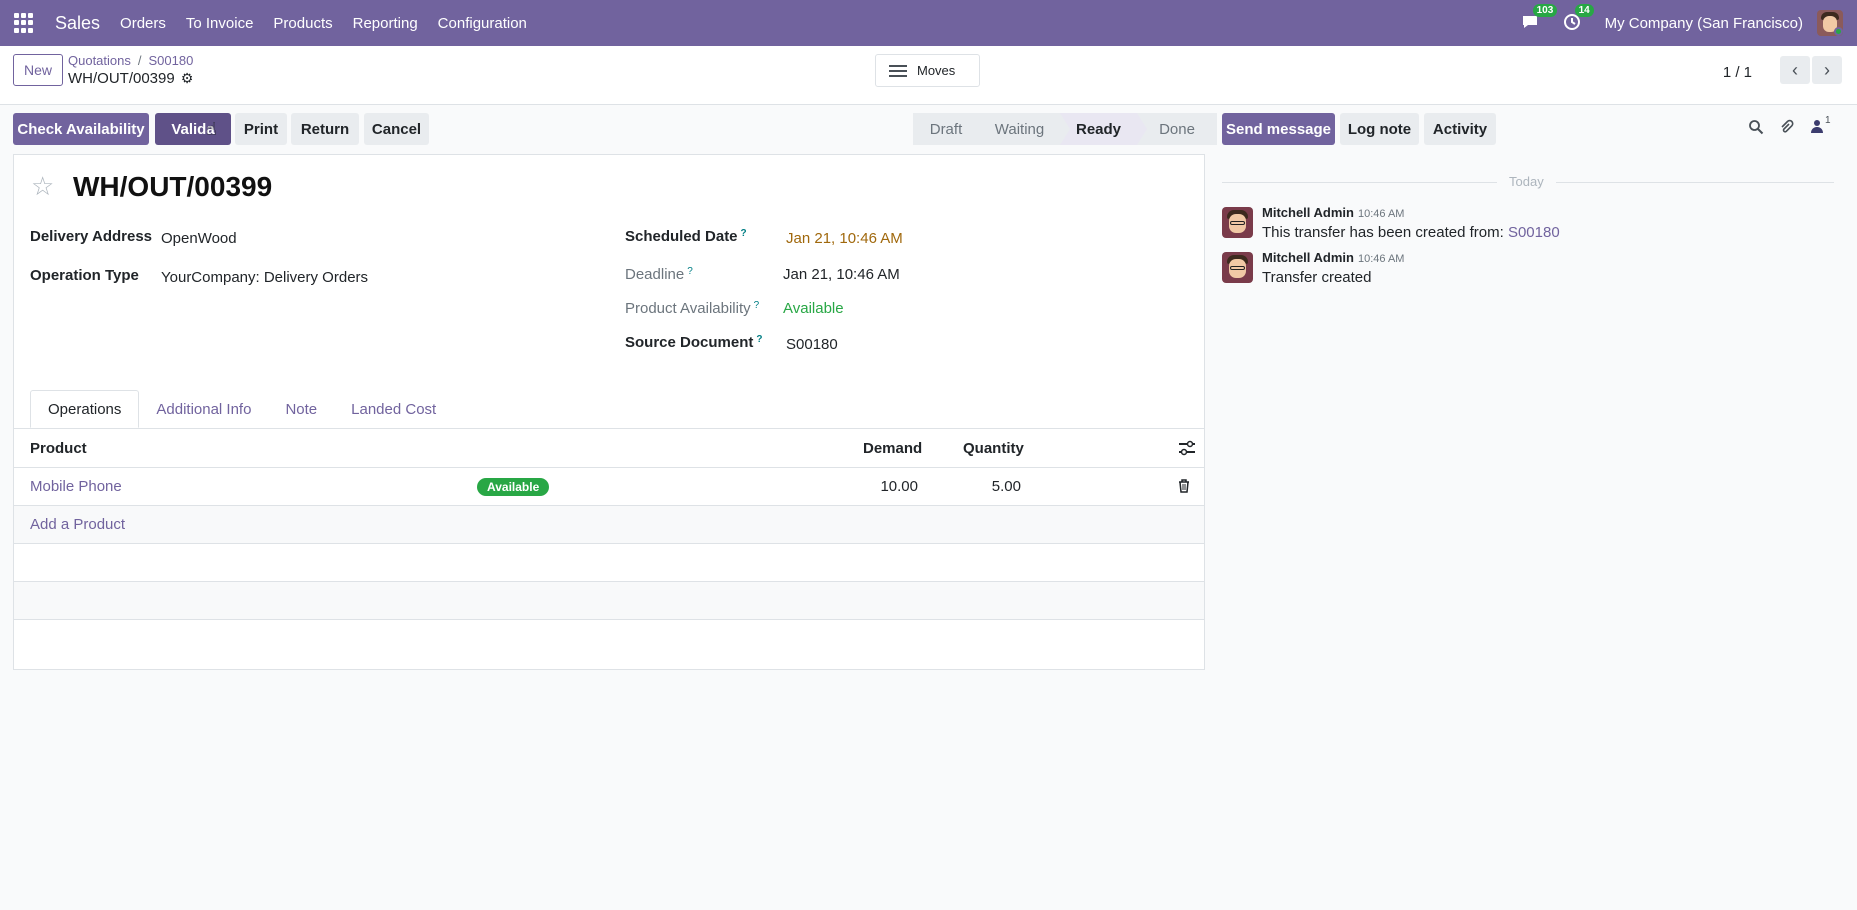  What do you see at coordinates (659, 274) in the screenshot?
I see `deadline-label: Deadline?` at bounding box center [659, 274].